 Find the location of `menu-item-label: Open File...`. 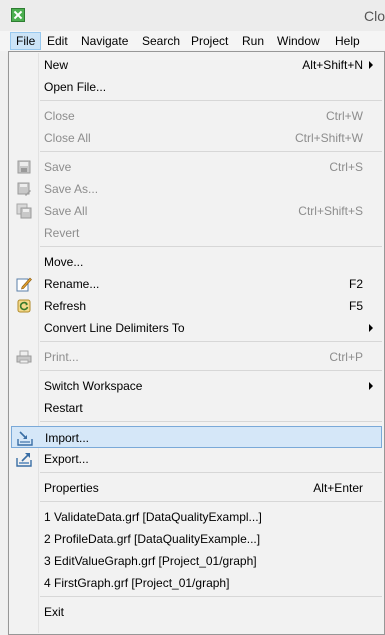

menu-item-label: Open File... is located at coordinates (75, 87).